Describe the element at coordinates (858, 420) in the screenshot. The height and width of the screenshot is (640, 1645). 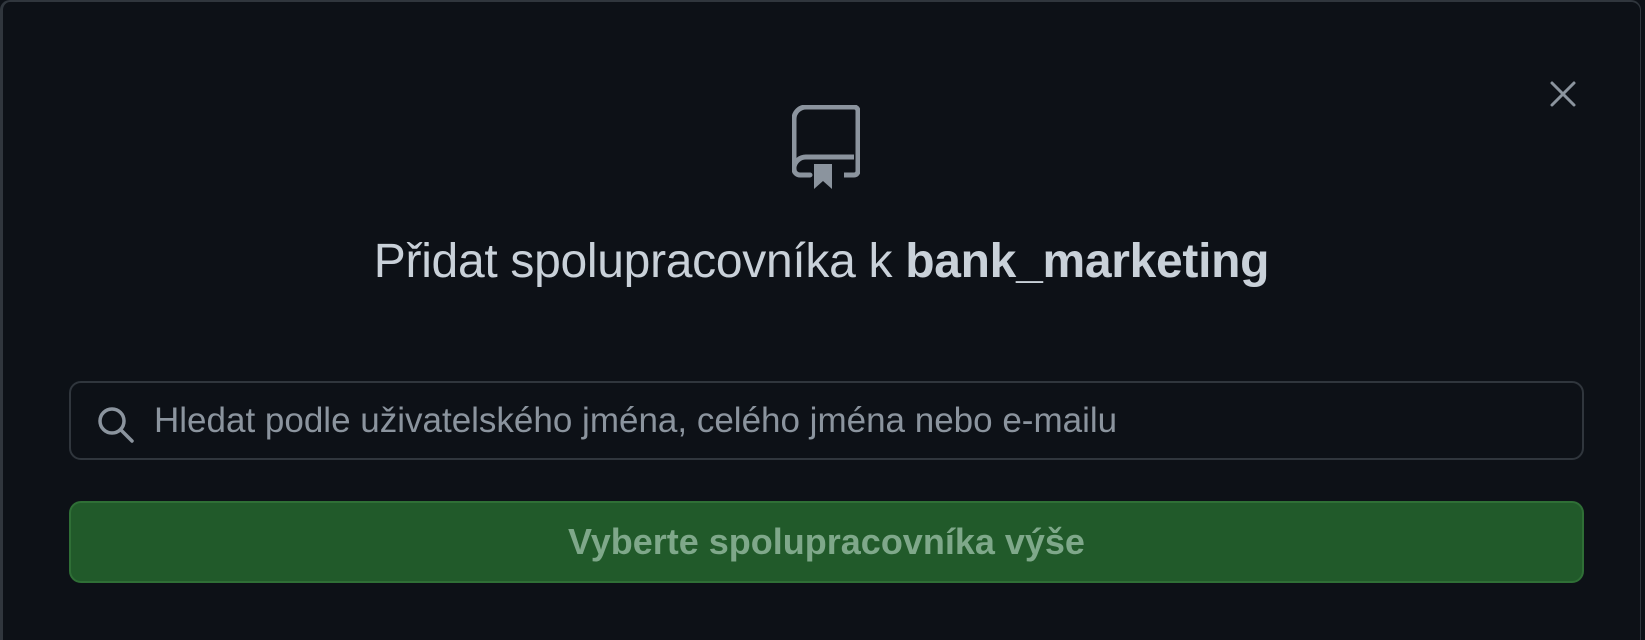
I see `search-input` at that location.